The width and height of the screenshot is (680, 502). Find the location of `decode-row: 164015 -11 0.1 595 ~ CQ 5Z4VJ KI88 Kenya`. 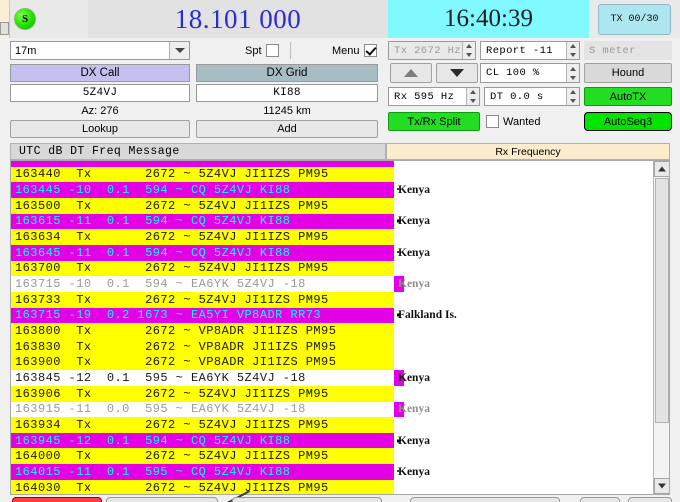

decode-row: 164015 -11 0.1 595 ~ CQ 5Z4VJ KI88 Kenya is located at coordinates (332, 472).